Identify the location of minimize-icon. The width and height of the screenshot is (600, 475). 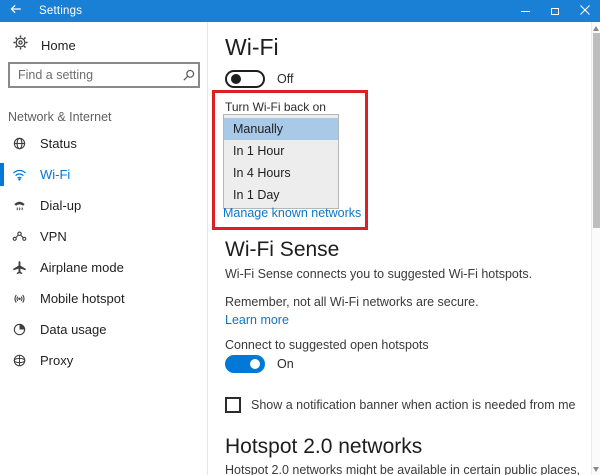
(525, 11).